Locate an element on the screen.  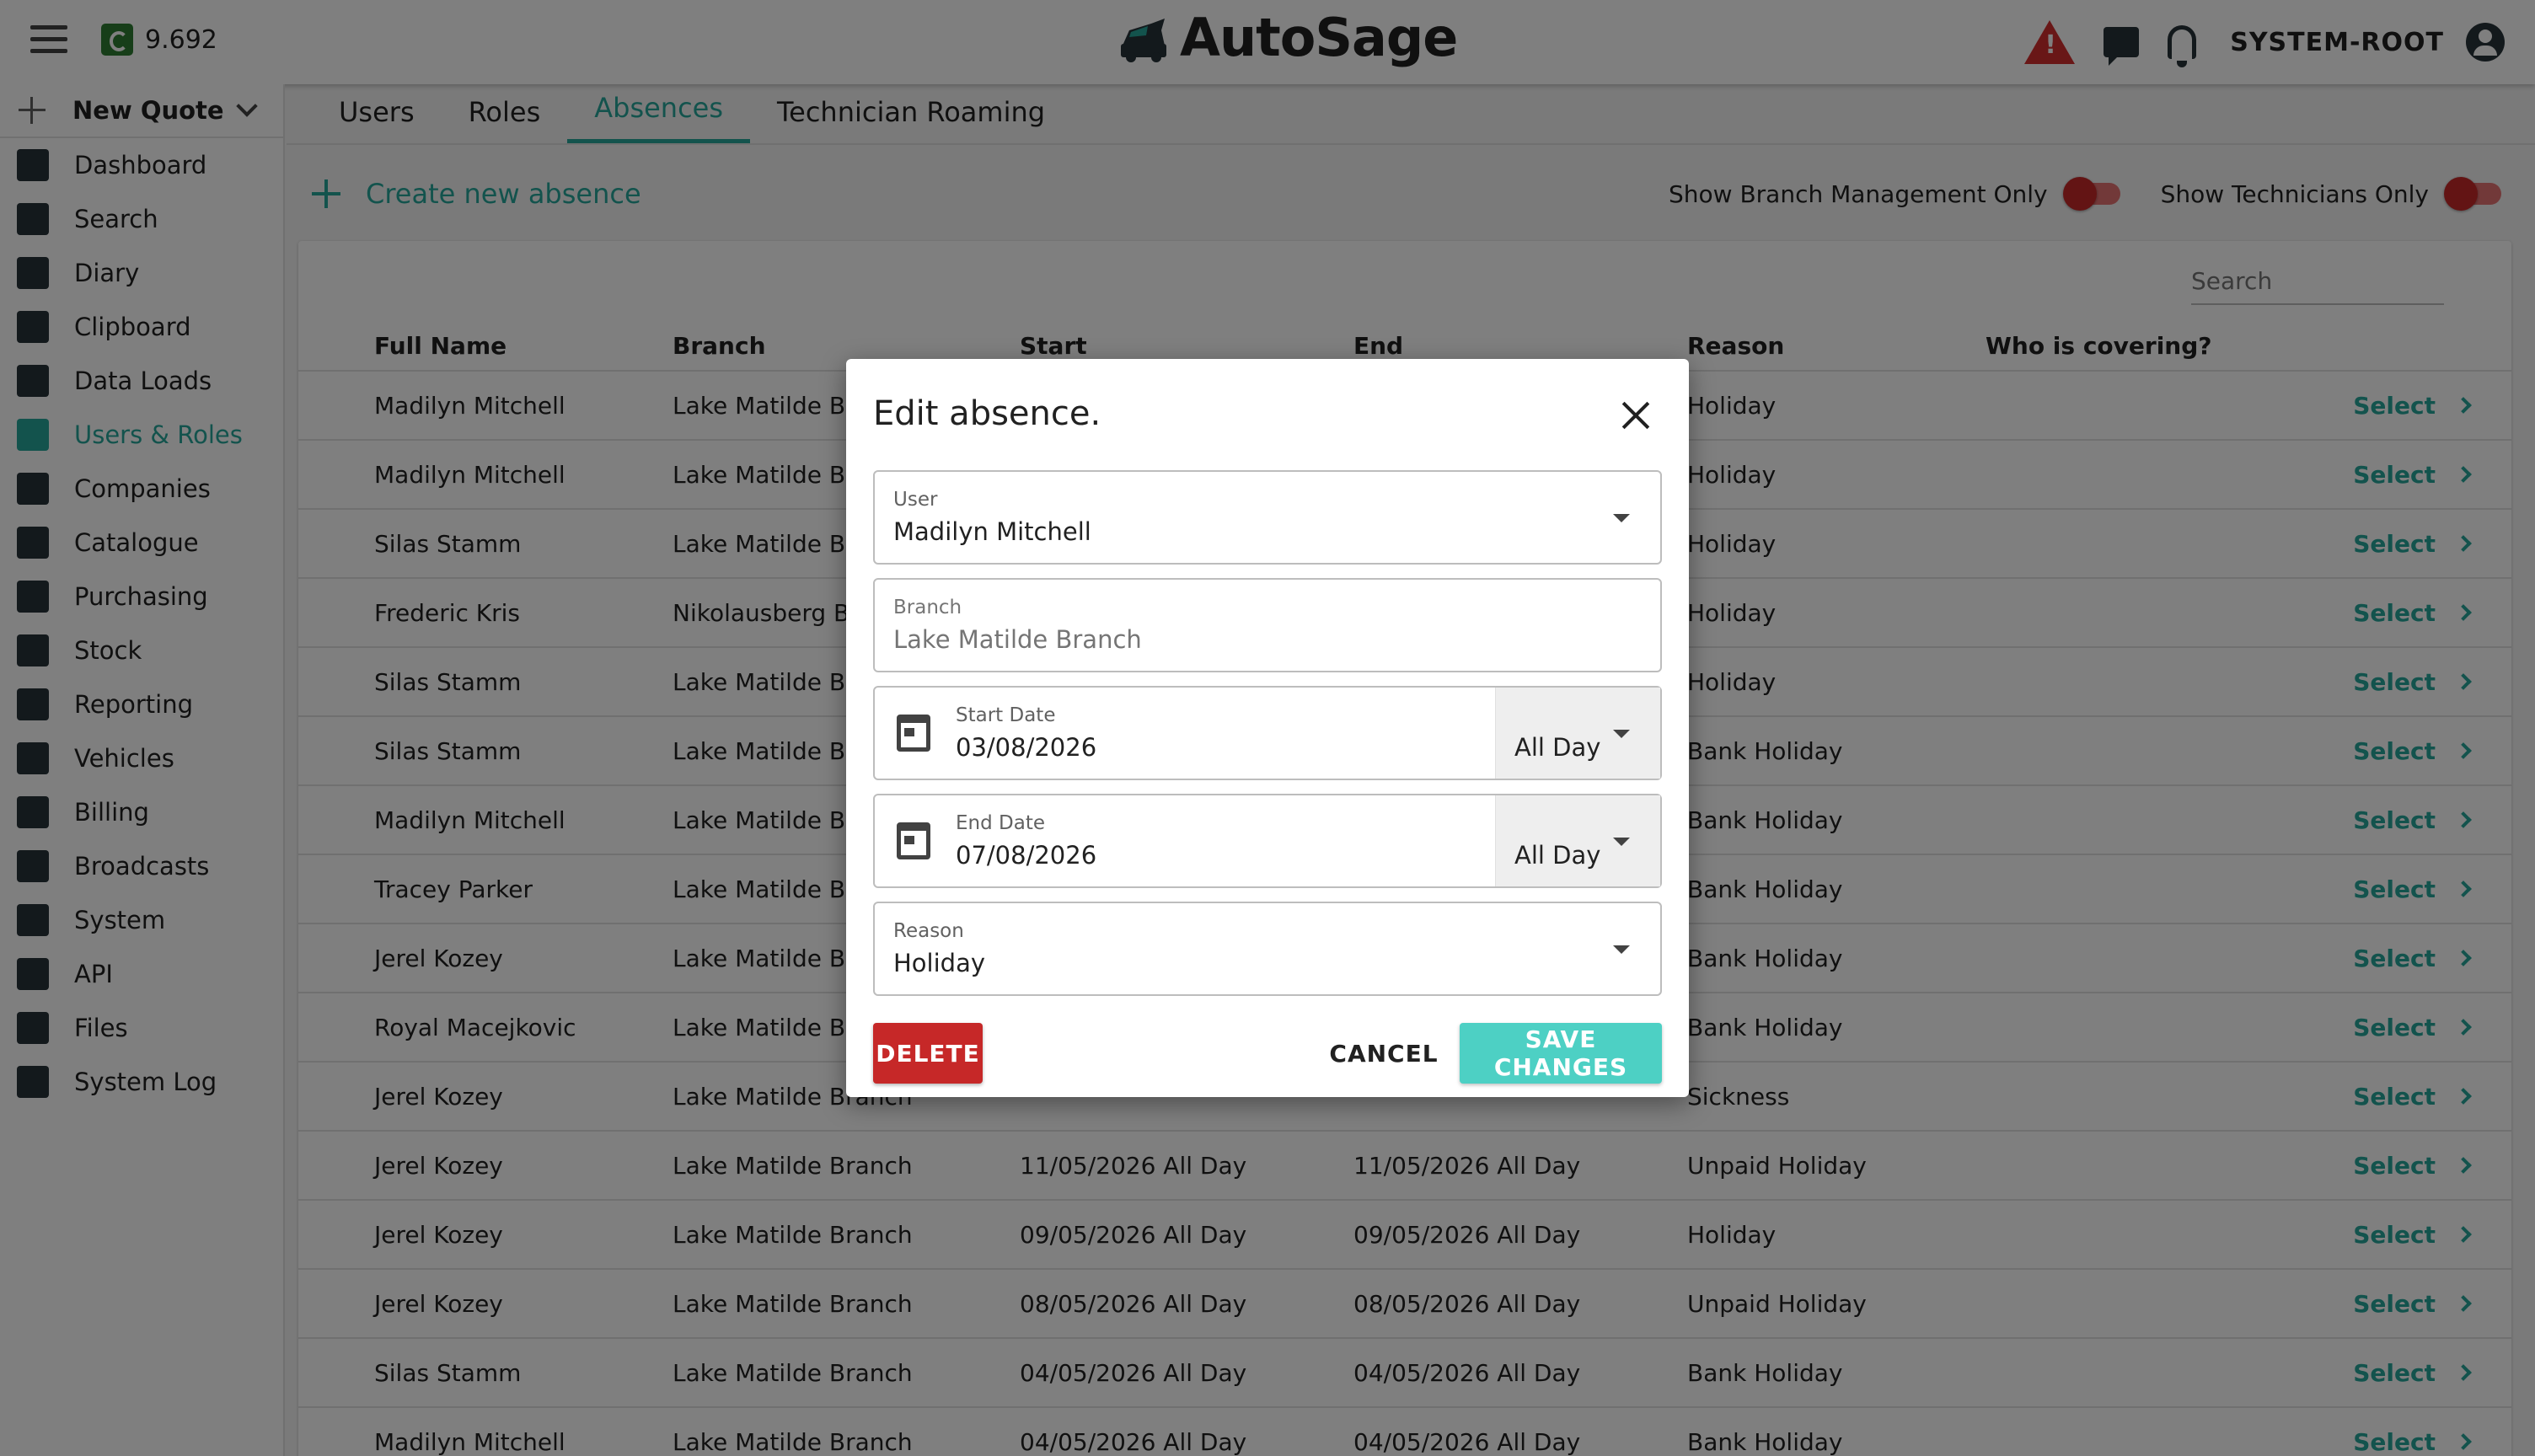
start-date-label: Start Date is located at coordinates (1006, 715).